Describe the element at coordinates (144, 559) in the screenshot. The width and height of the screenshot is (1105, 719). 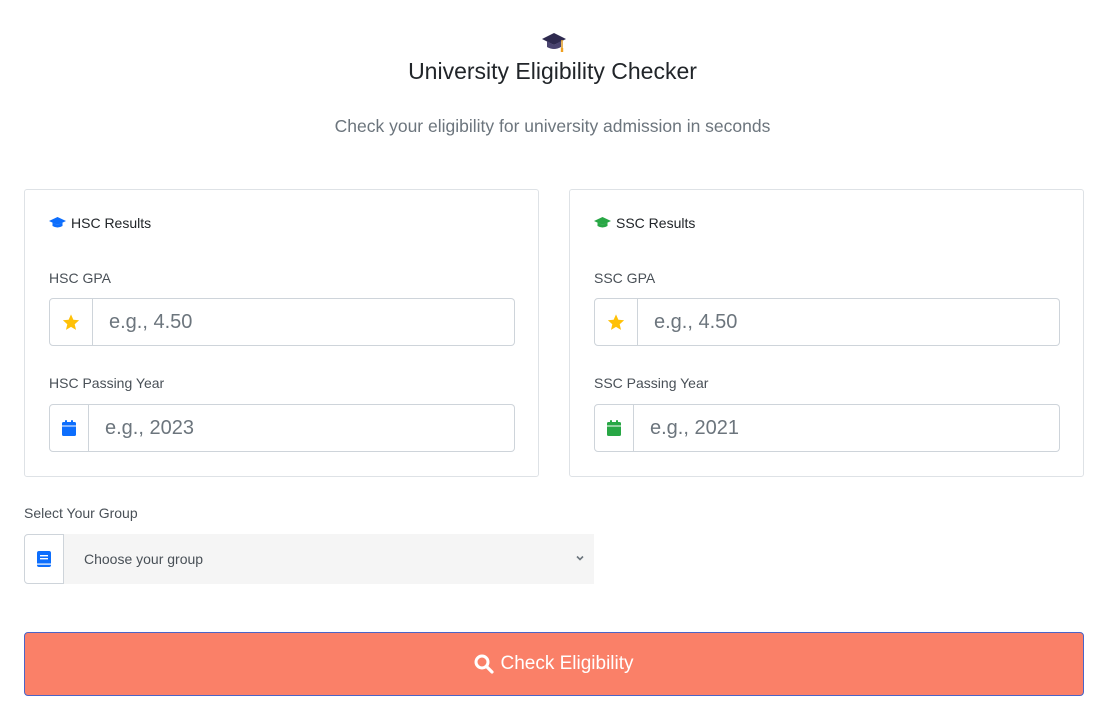
I see `group-select-value: Choose your group` at that location.